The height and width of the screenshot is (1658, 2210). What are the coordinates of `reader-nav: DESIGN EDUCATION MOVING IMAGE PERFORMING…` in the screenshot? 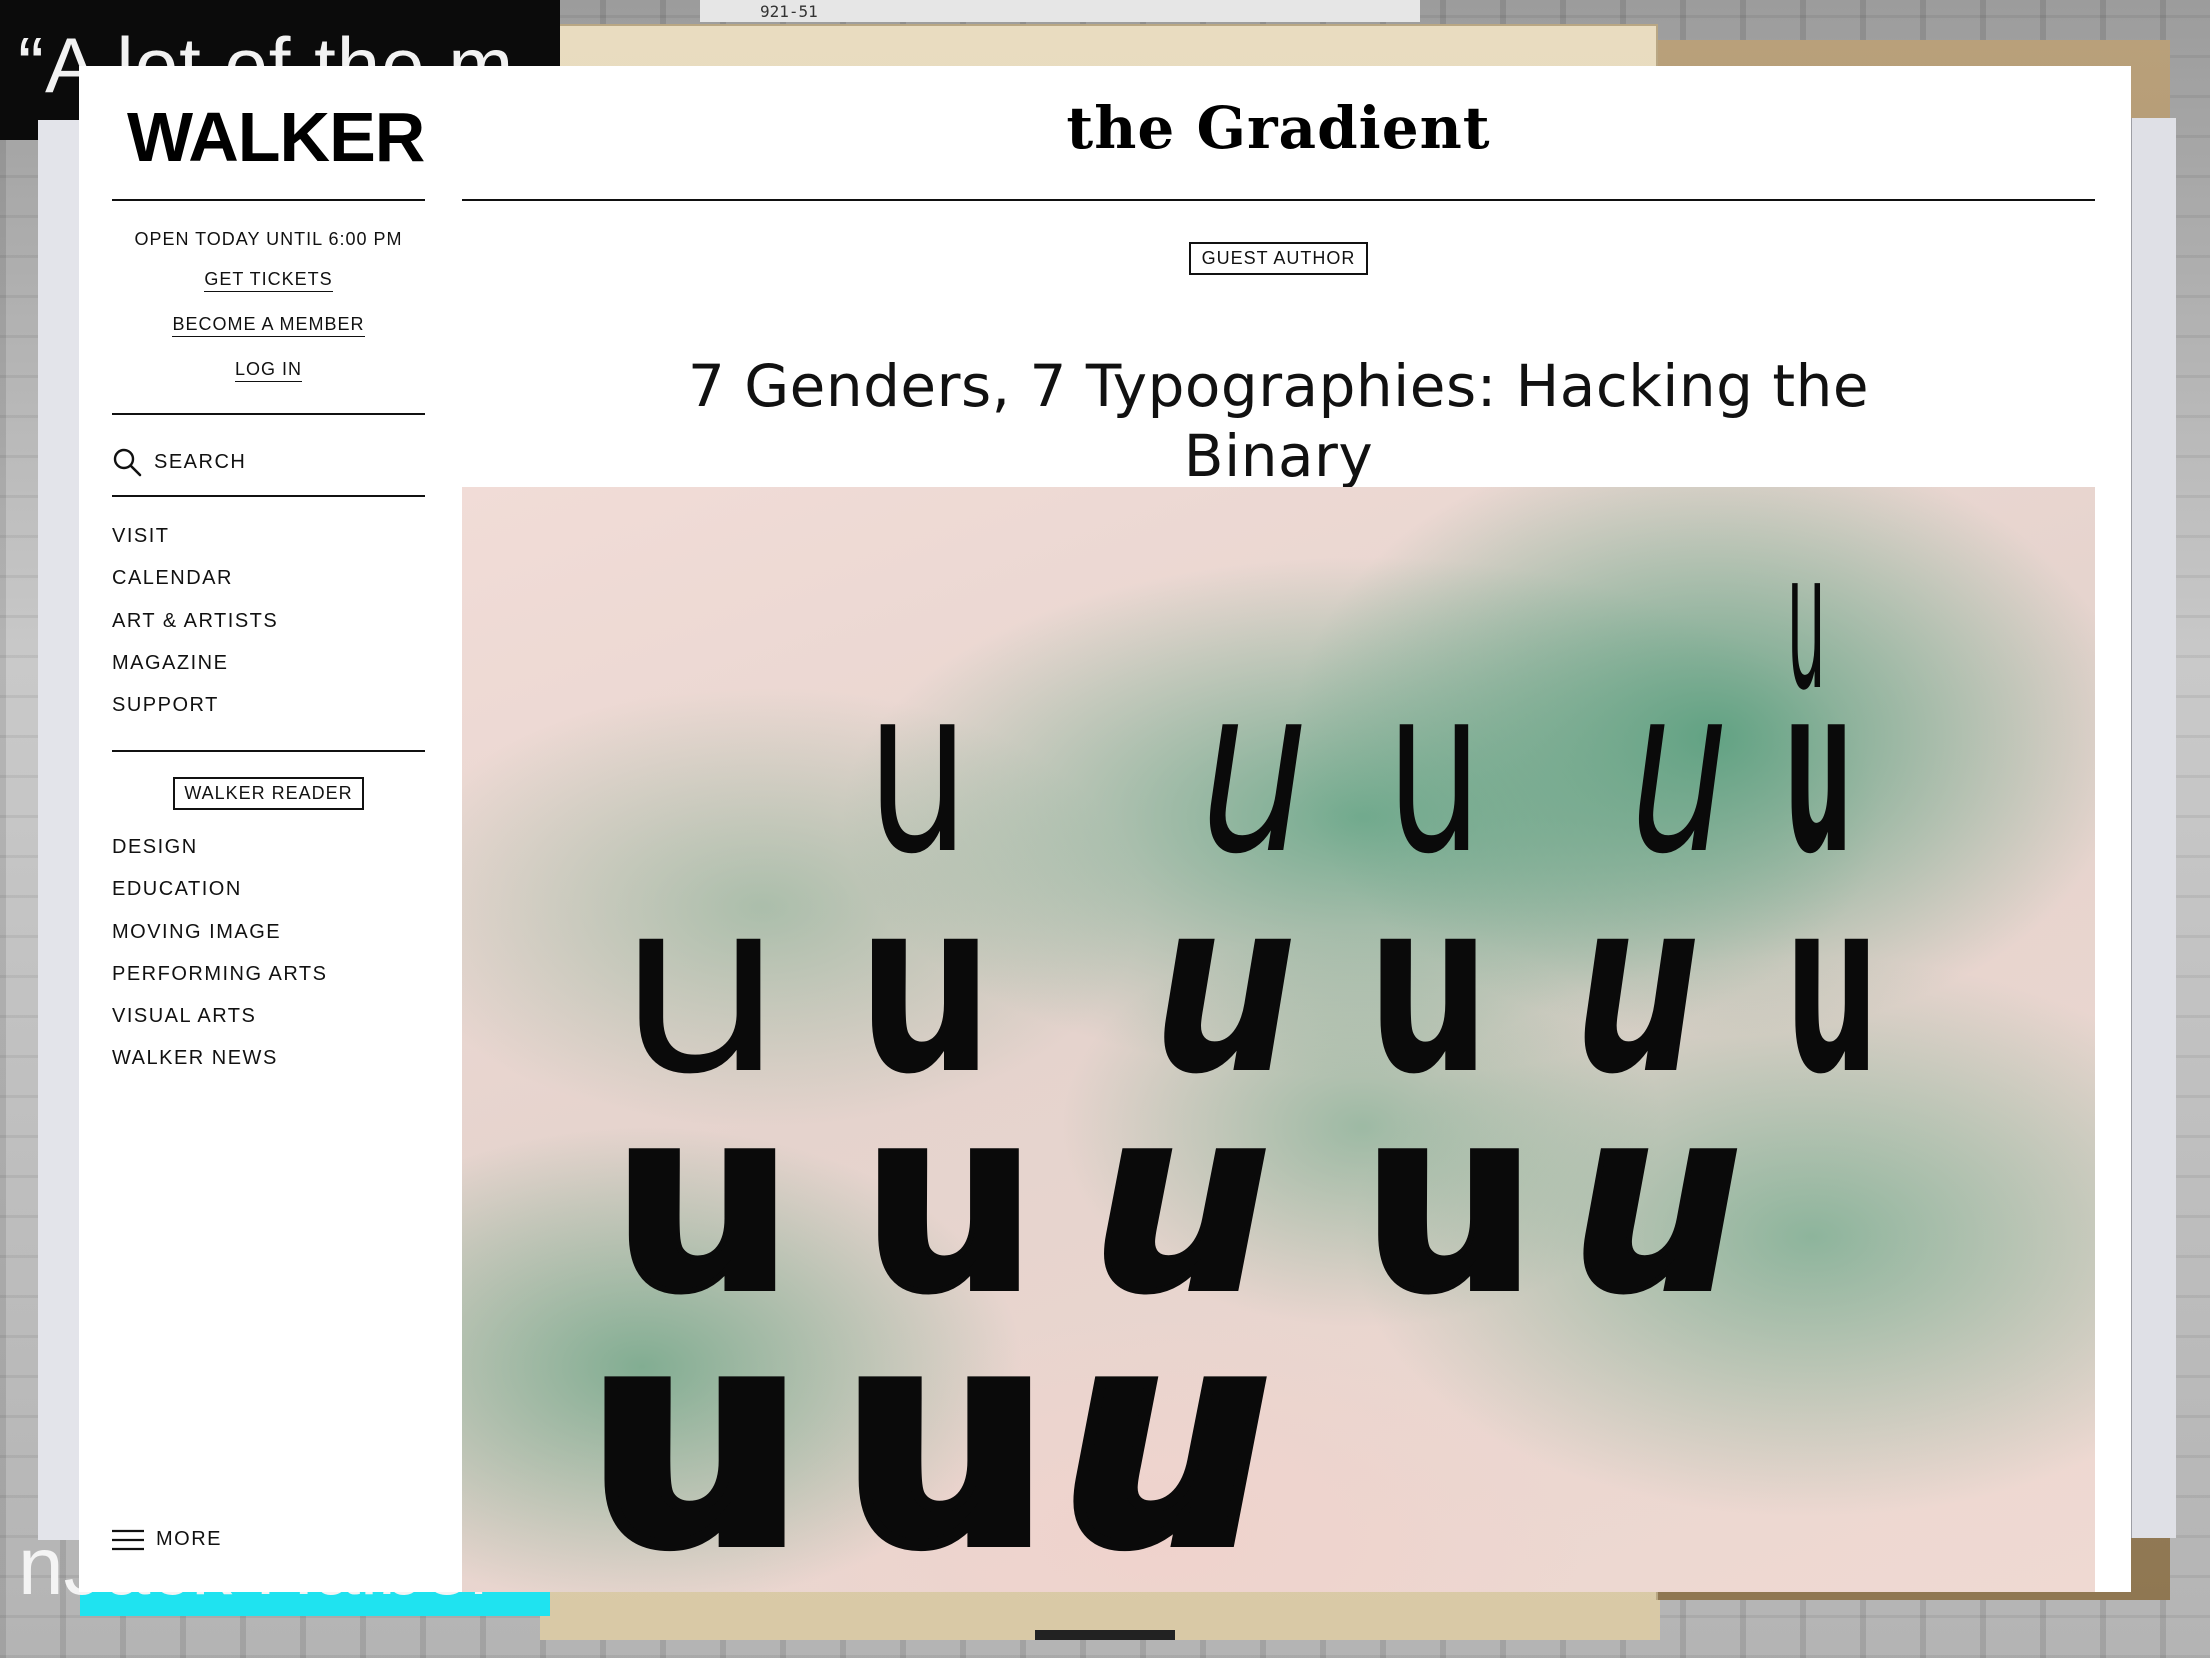 It's located at (268, 953).